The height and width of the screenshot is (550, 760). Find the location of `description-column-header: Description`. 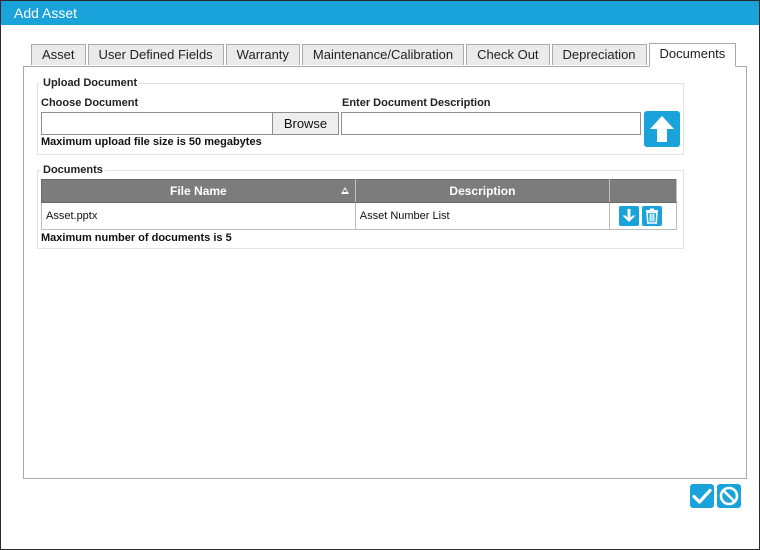

description-column-header: Description is located at coordinates (482, 191).